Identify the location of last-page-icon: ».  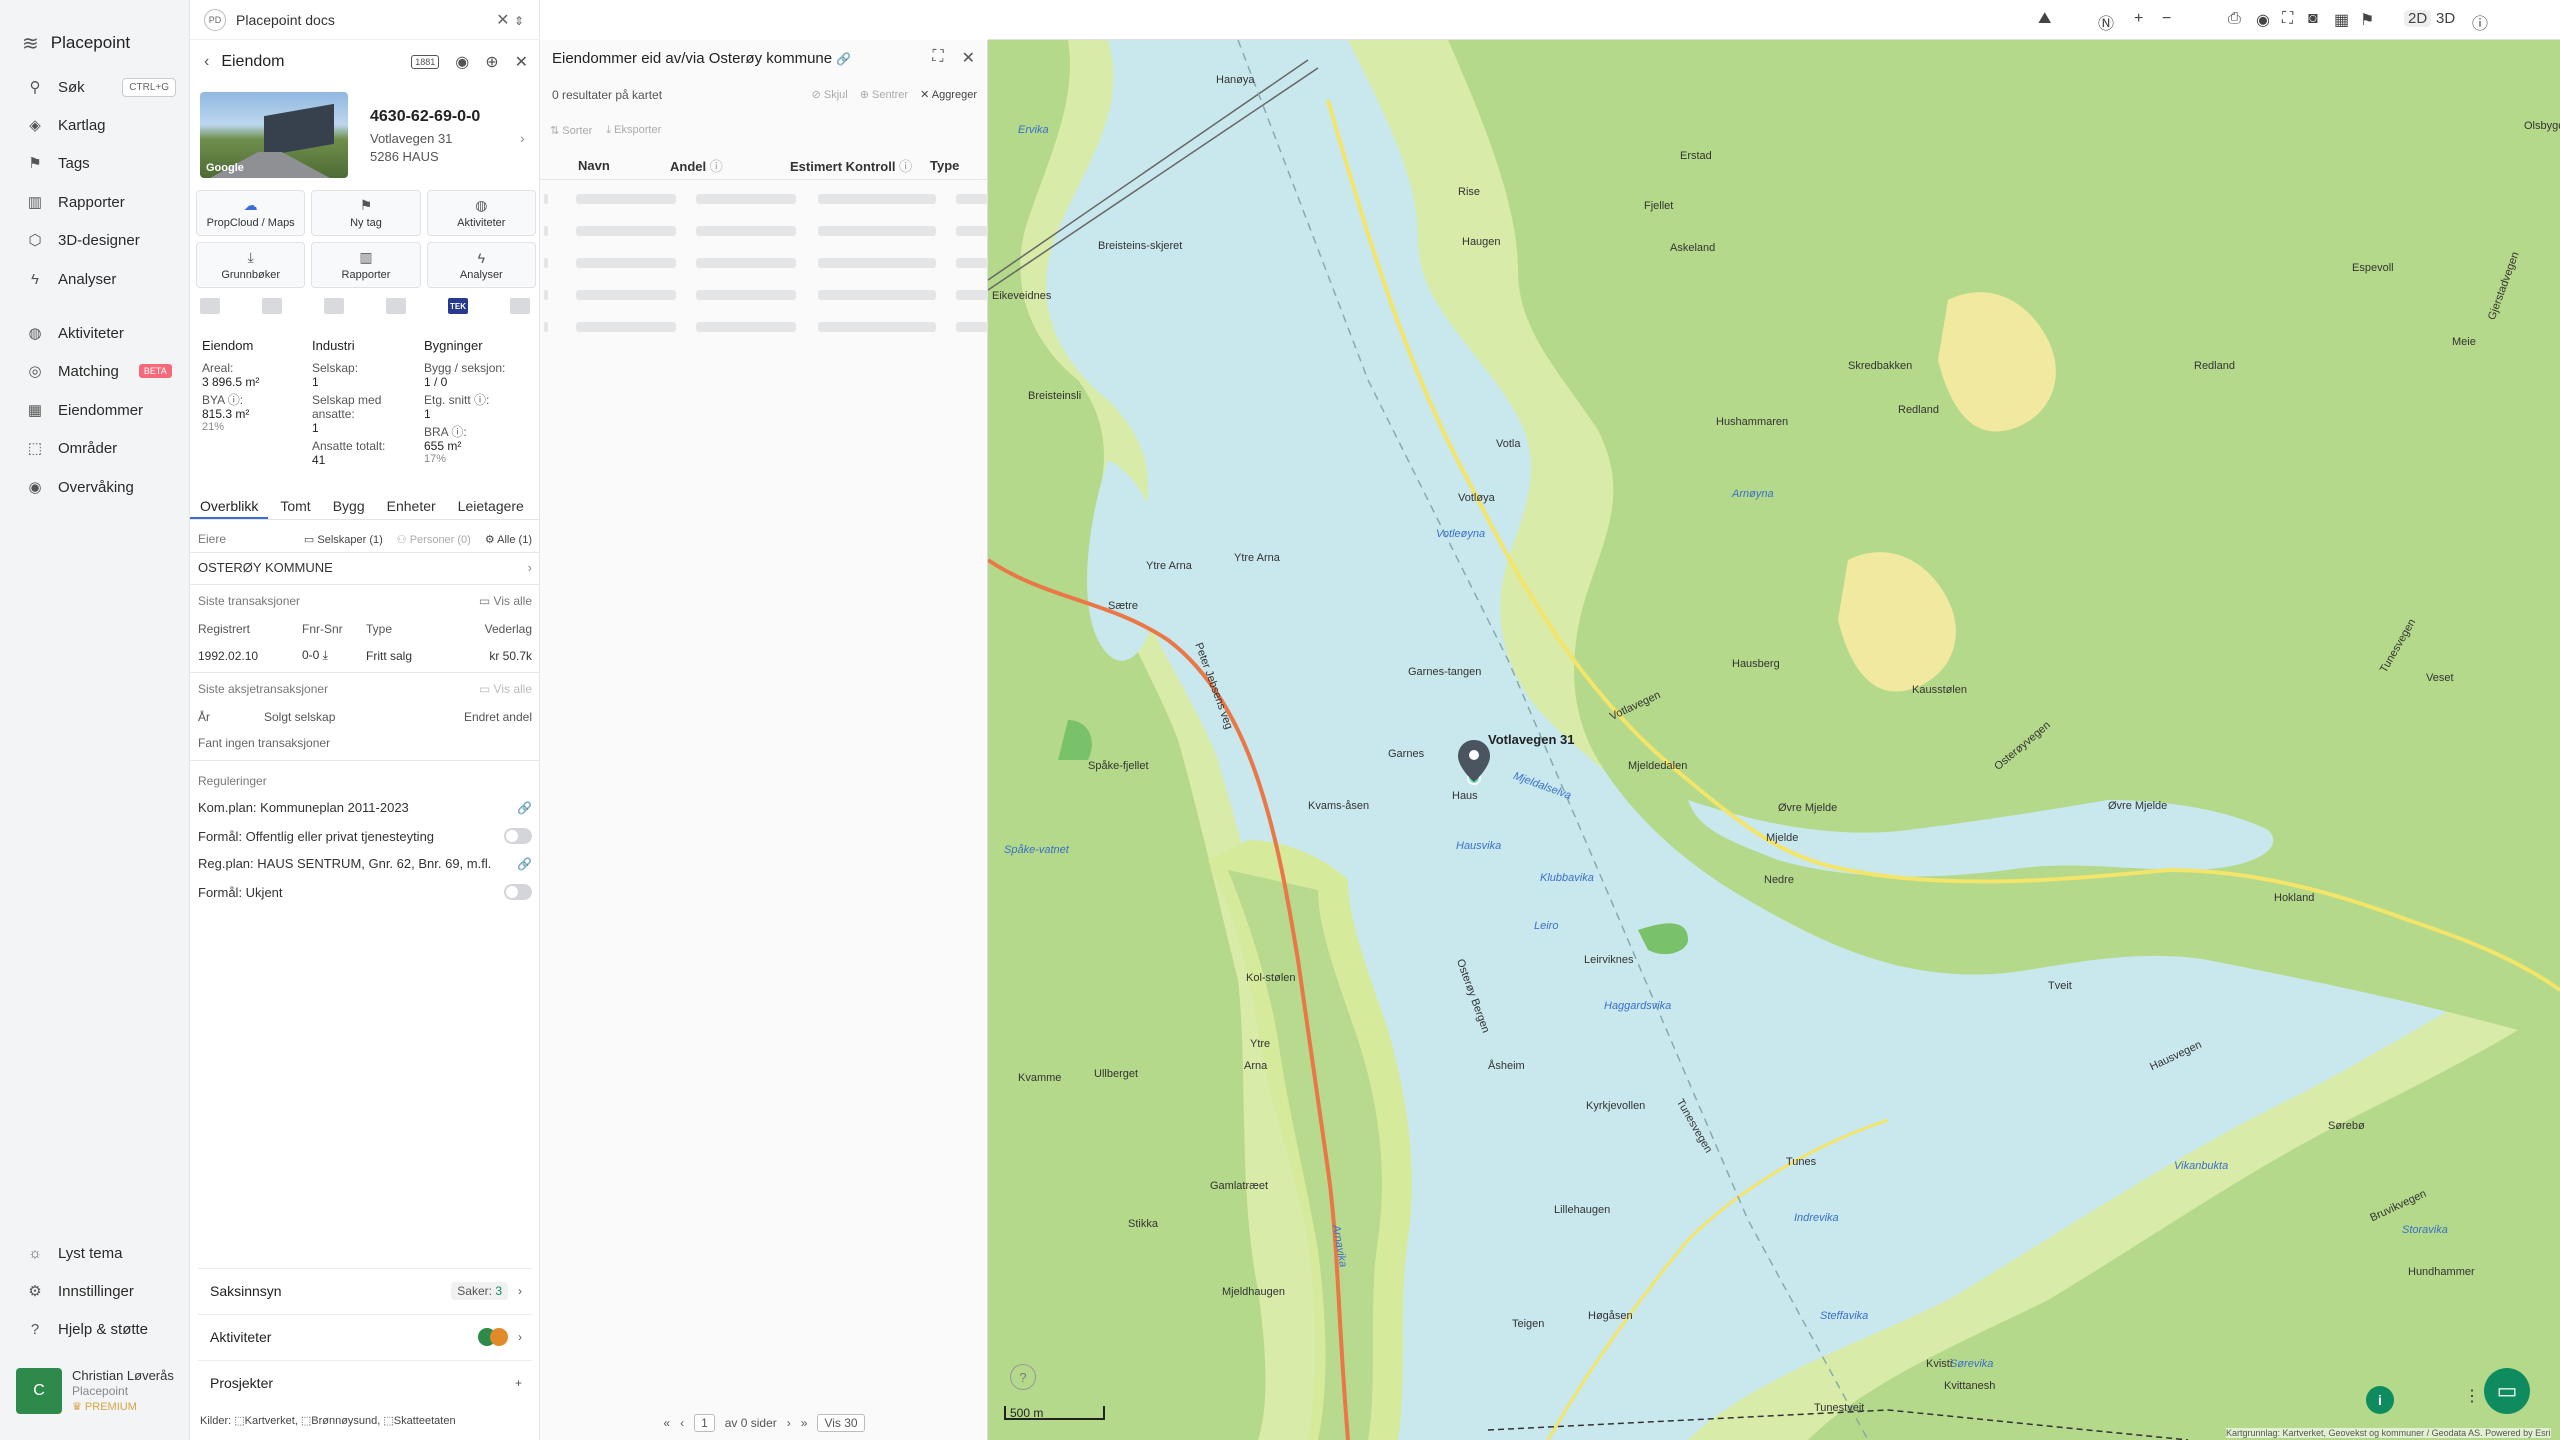
(804, 1423).